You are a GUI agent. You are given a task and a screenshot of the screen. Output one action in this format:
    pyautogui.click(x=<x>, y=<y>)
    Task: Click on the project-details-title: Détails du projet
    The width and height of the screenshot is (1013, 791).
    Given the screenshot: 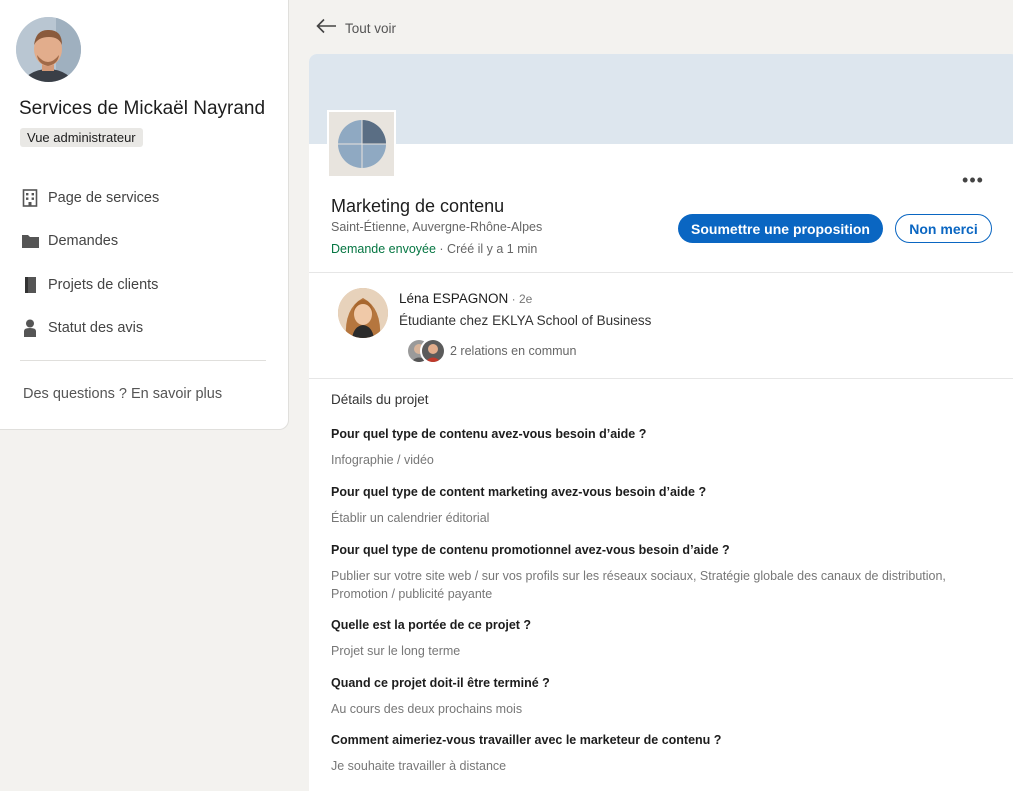 What is the action you would take?
    pyautogui.click(x=380, y=399)
    